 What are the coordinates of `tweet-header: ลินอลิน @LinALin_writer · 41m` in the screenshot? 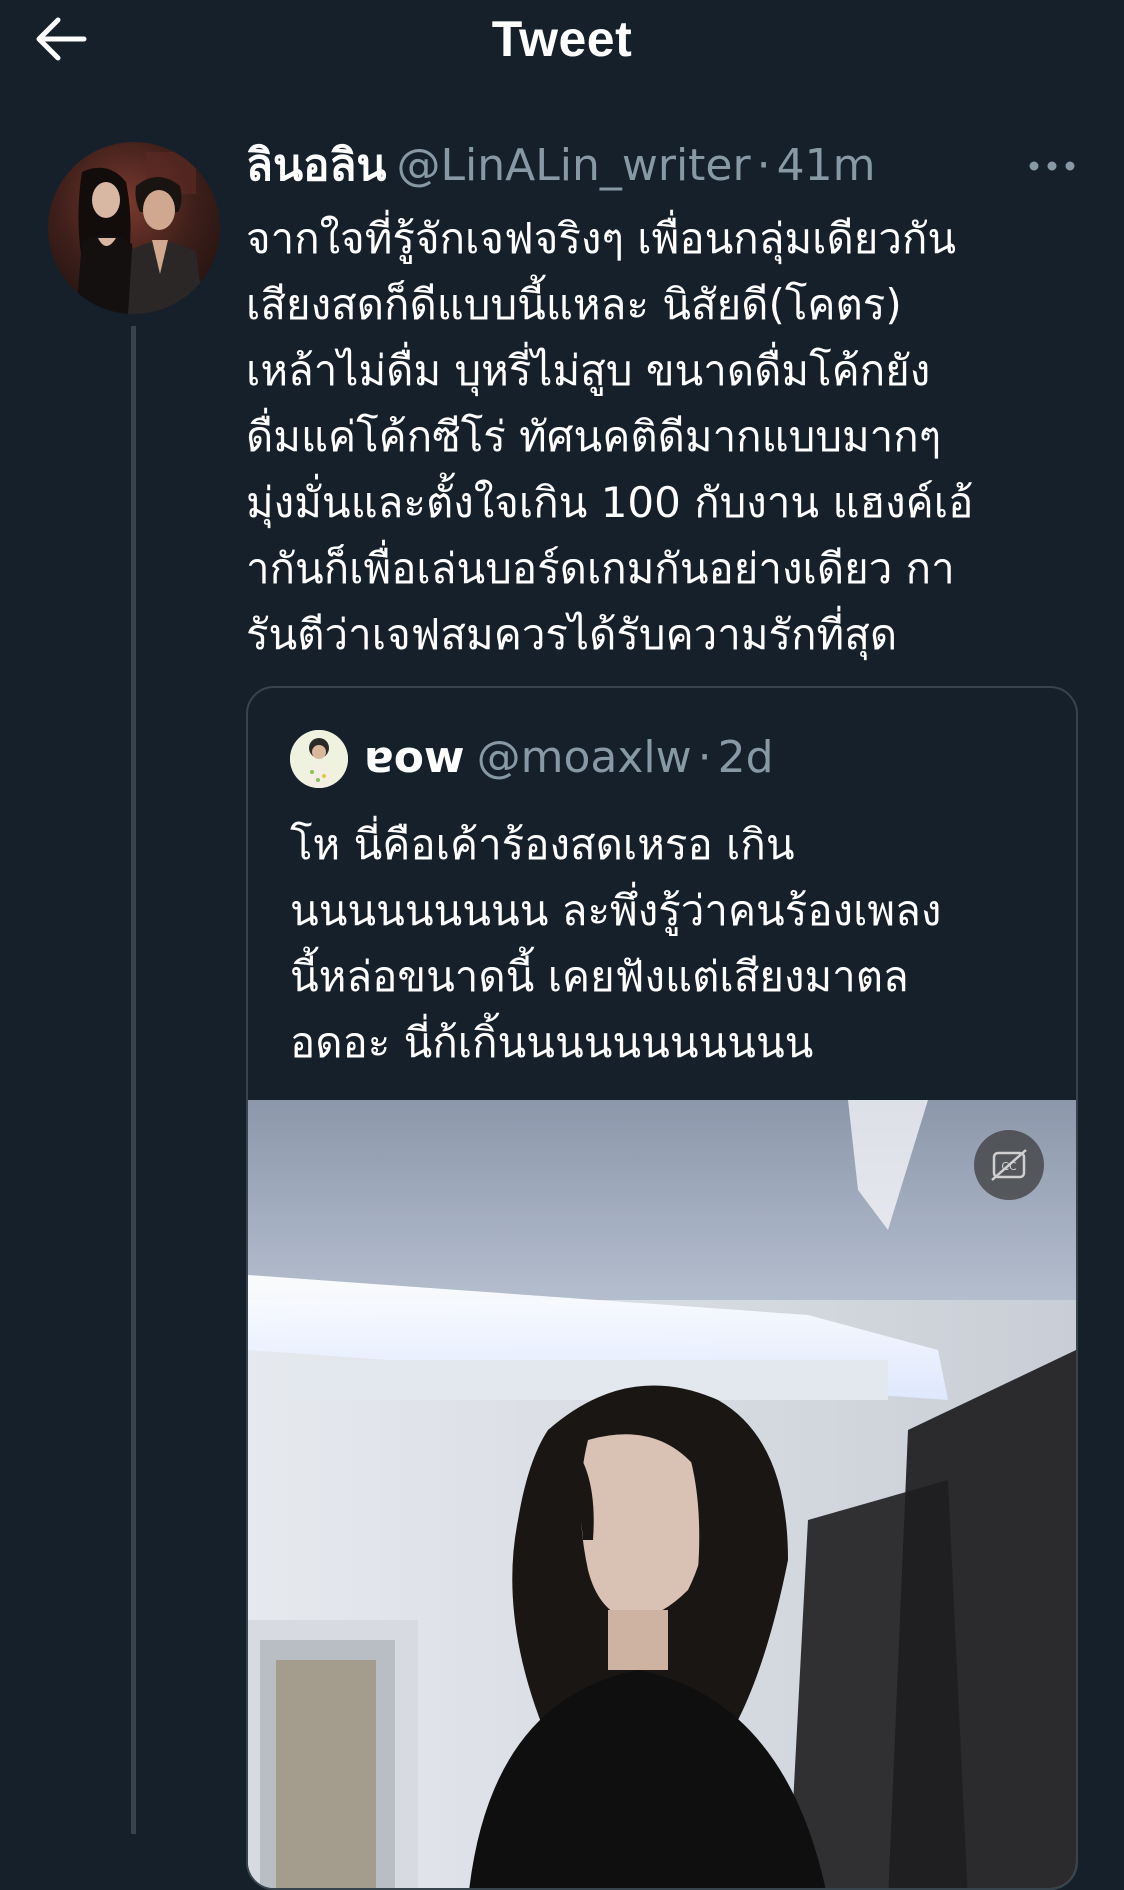 It's located at (656, 167).